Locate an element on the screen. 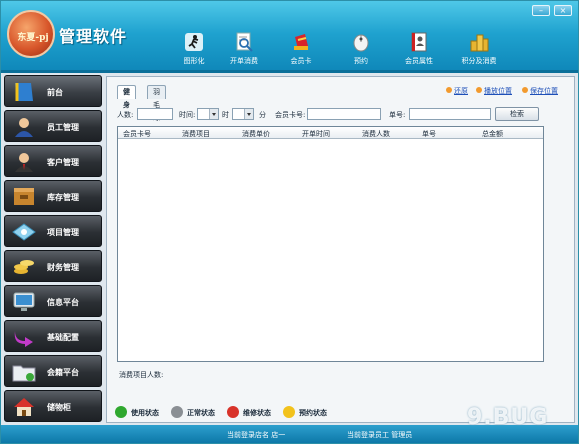 This screenshot has width=579, height=444. minute-select is located at coordinates (243, 114).